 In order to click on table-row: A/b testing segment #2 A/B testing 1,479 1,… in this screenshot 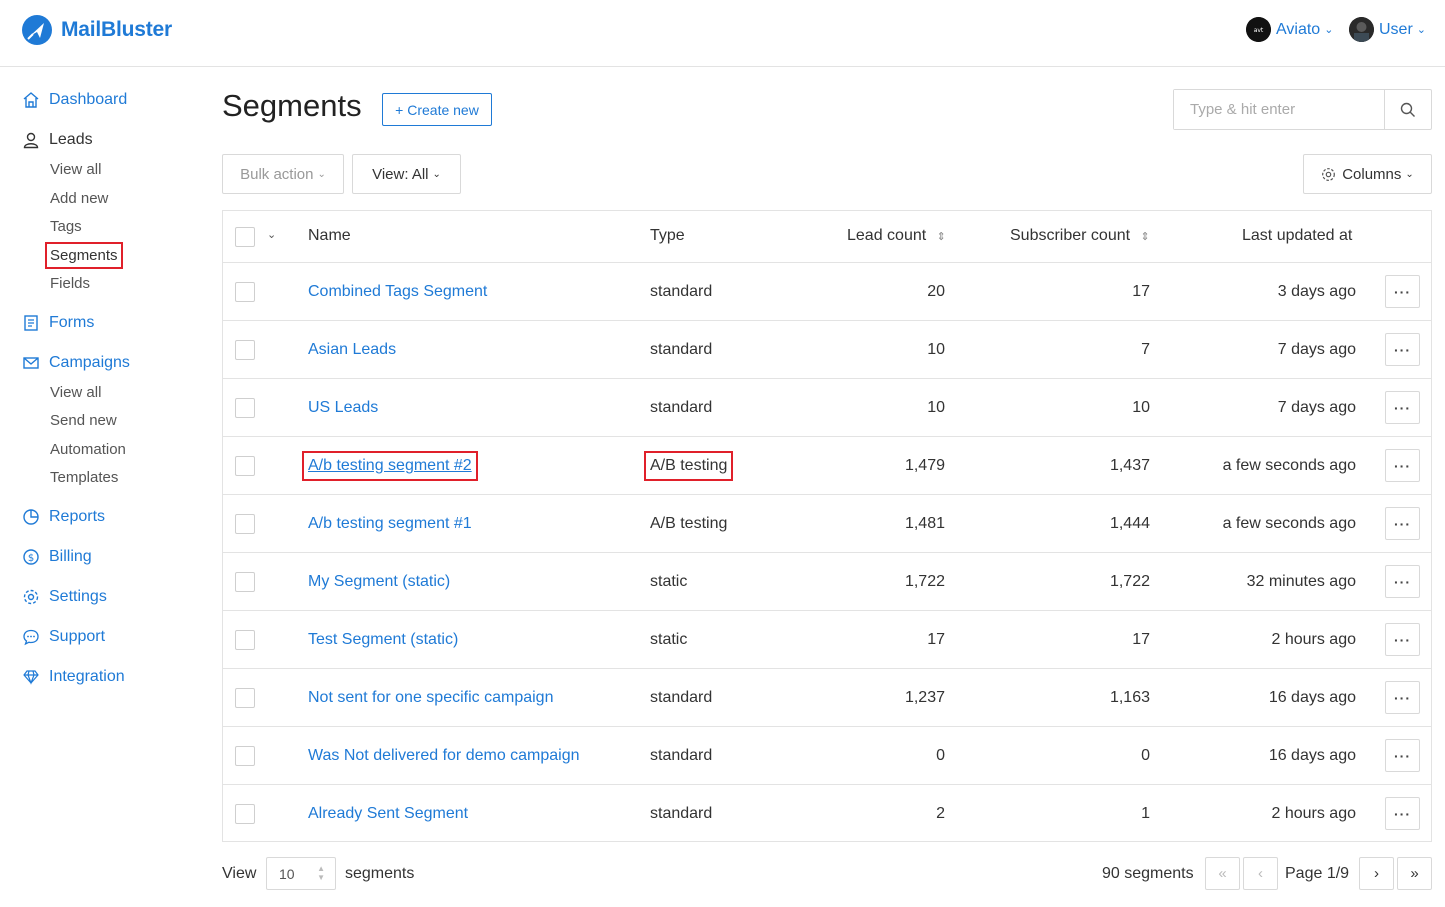, I will do `click(827, 466)`.